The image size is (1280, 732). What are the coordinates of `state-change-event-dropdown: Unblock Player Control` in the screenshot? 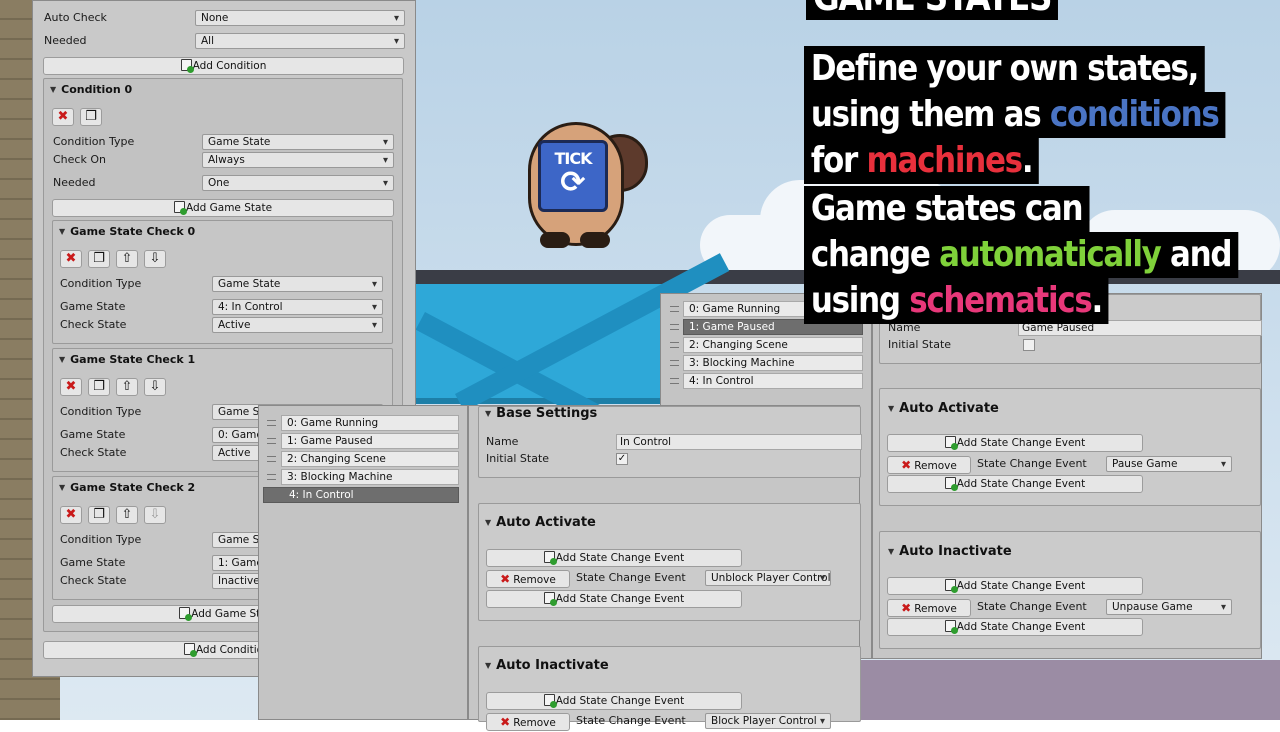 It's located at (768, 578).